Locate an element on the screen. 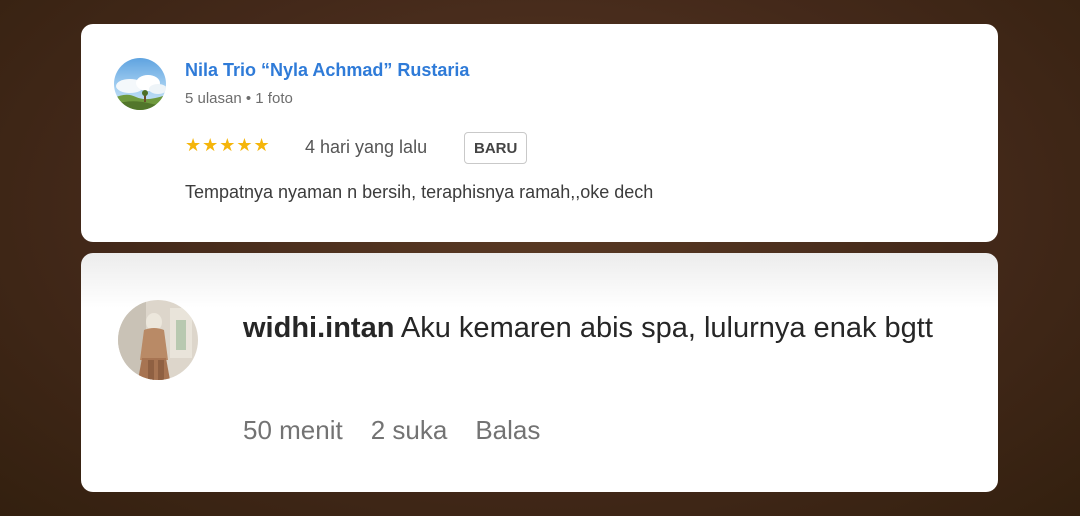 The width and height of the screenshot is (1080, 516). reply-button: Balas is located at coordinates (507, 430).